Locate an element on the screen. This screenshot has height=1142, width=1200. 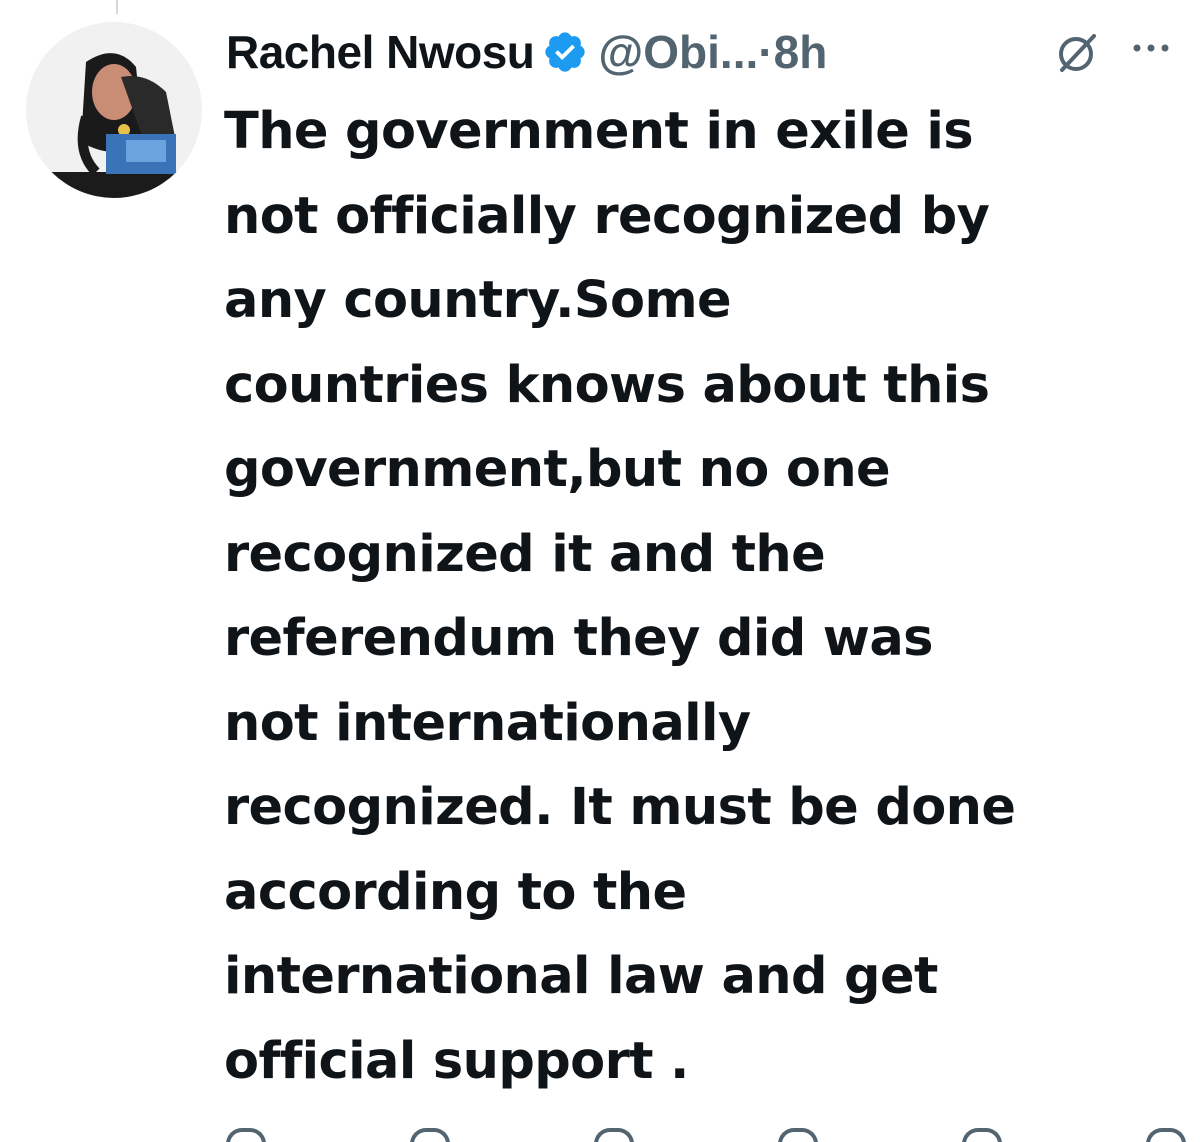
tweet-text-line: international law and get is located at coordinates (581, 976).